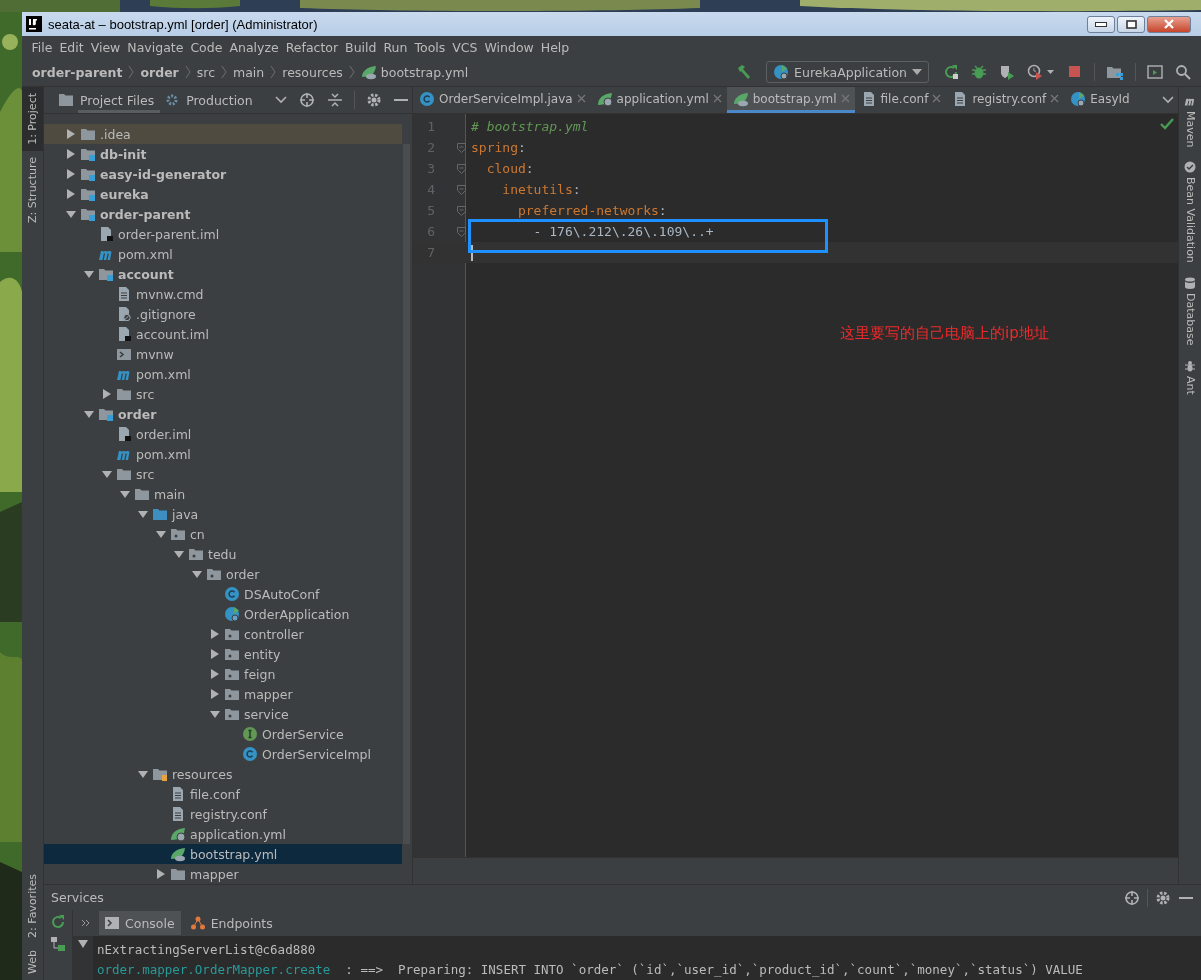 Image resolution: width=1201 pixels, height=980 pixels. Describe the element at coordinates (335, 100) in the screenshot. I see `collapse-all-icon` at that location.